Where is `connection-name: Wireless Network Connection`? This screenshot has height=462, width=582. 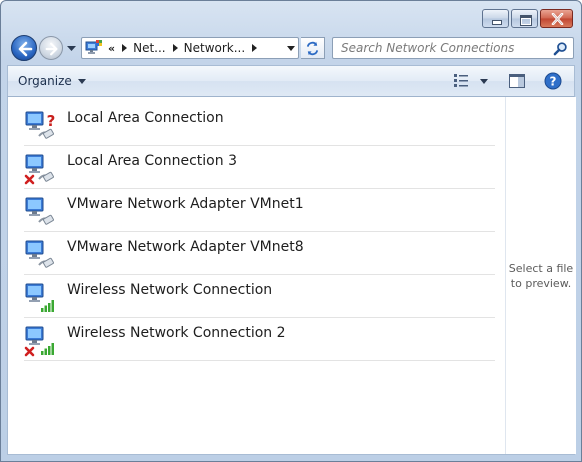 connection-name: Wireless Network Connection is located at coordinates (170, 290).